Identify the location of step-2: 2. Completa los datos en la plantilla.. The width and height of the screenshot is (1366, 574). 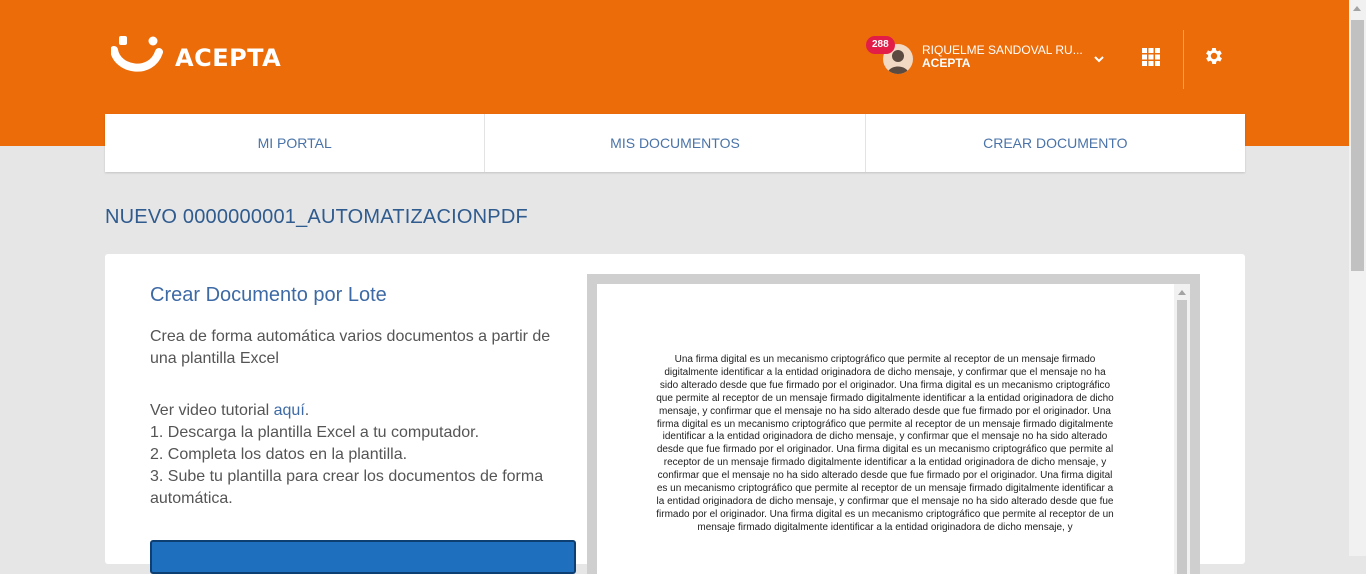
(279, 454).